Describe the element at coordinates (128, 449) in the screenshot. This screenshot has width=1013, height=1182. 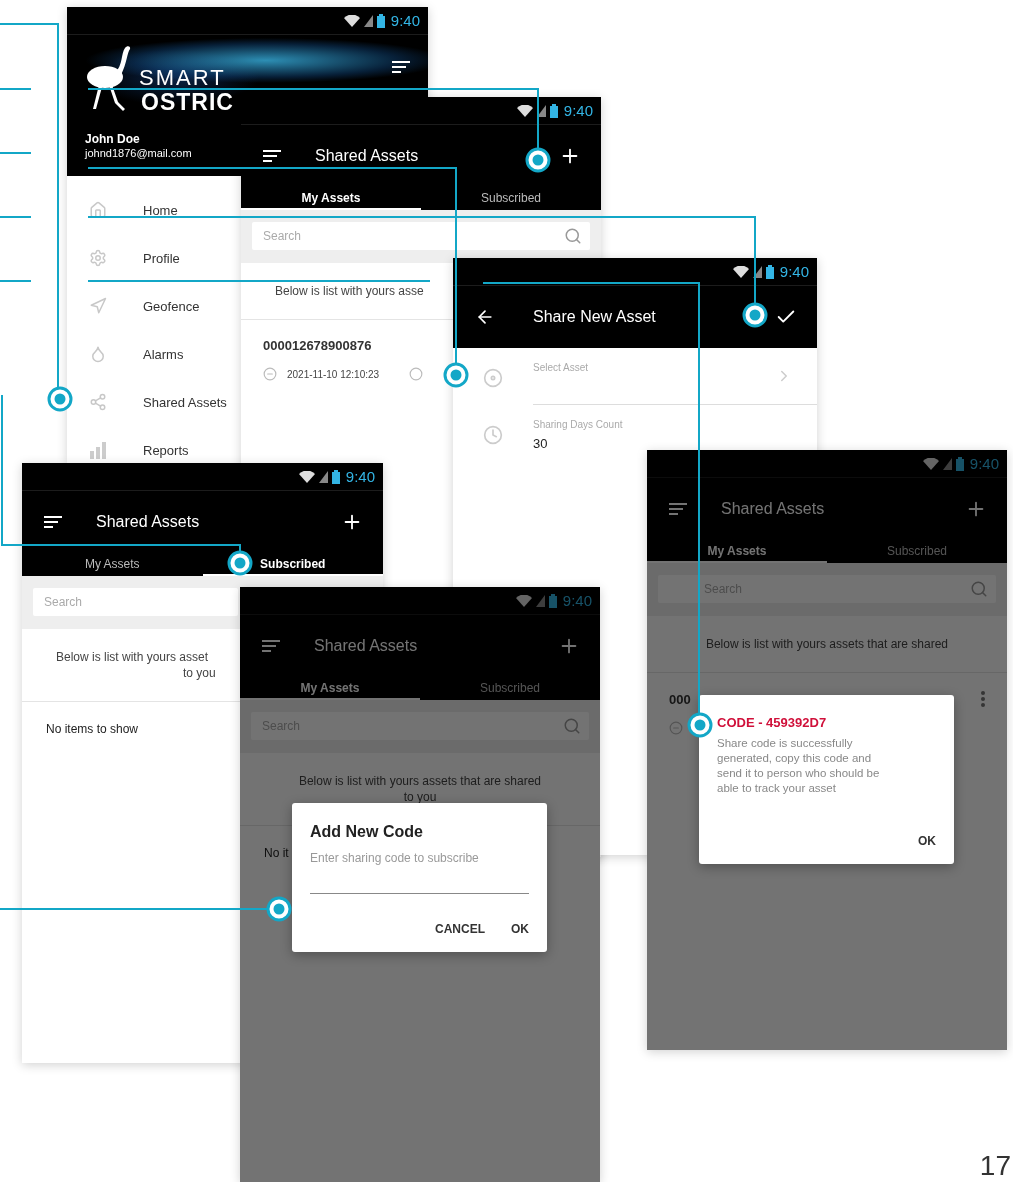
I see `menu-item: Reports` at that location.